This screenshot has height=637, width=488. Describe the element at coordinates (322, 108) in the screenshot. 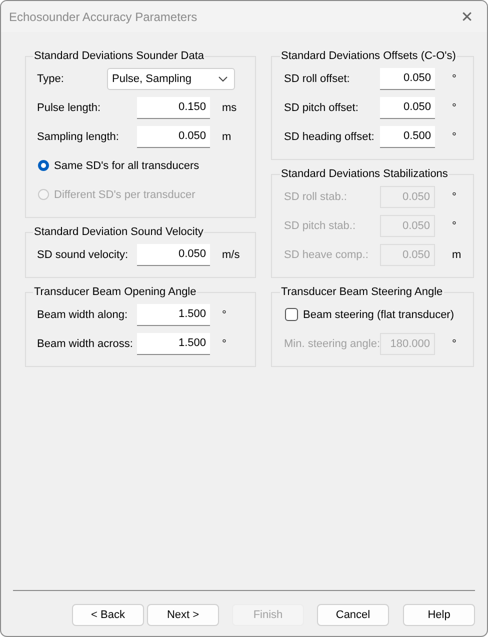

I see `field-label: SD pitch offset:` at that location.